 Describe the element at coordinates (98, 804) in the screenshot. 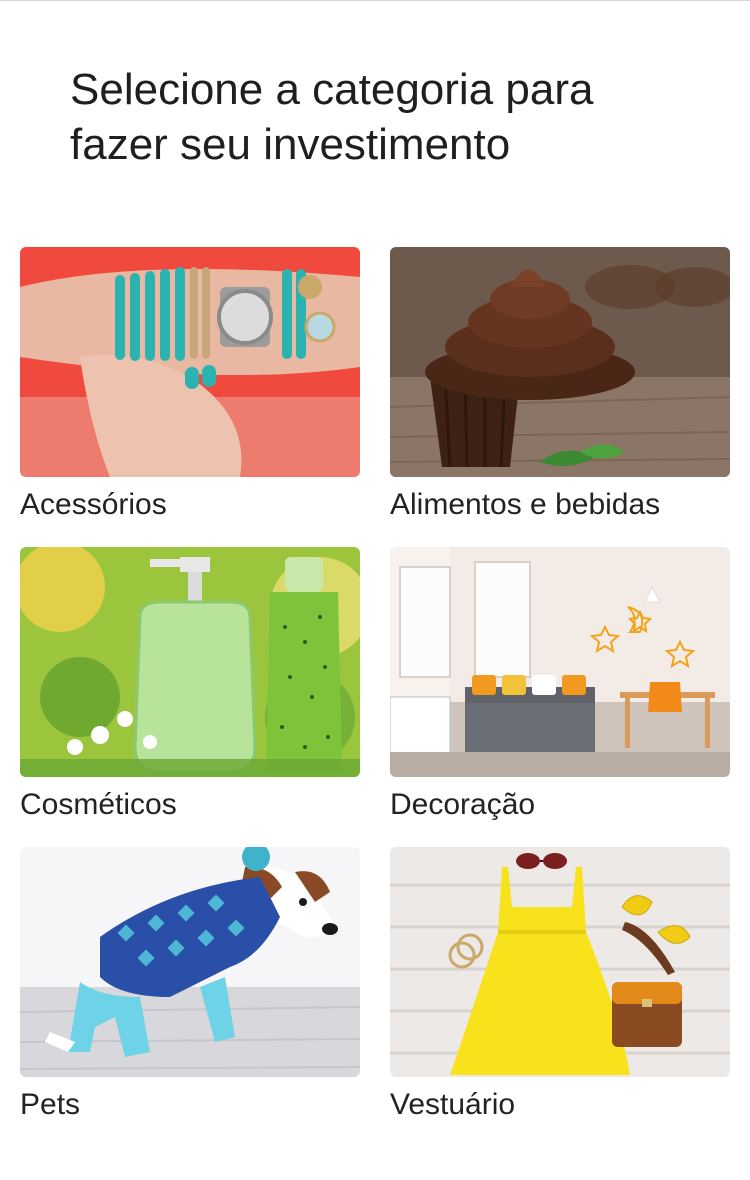

I see `category-label: Cosméticos` at that location.